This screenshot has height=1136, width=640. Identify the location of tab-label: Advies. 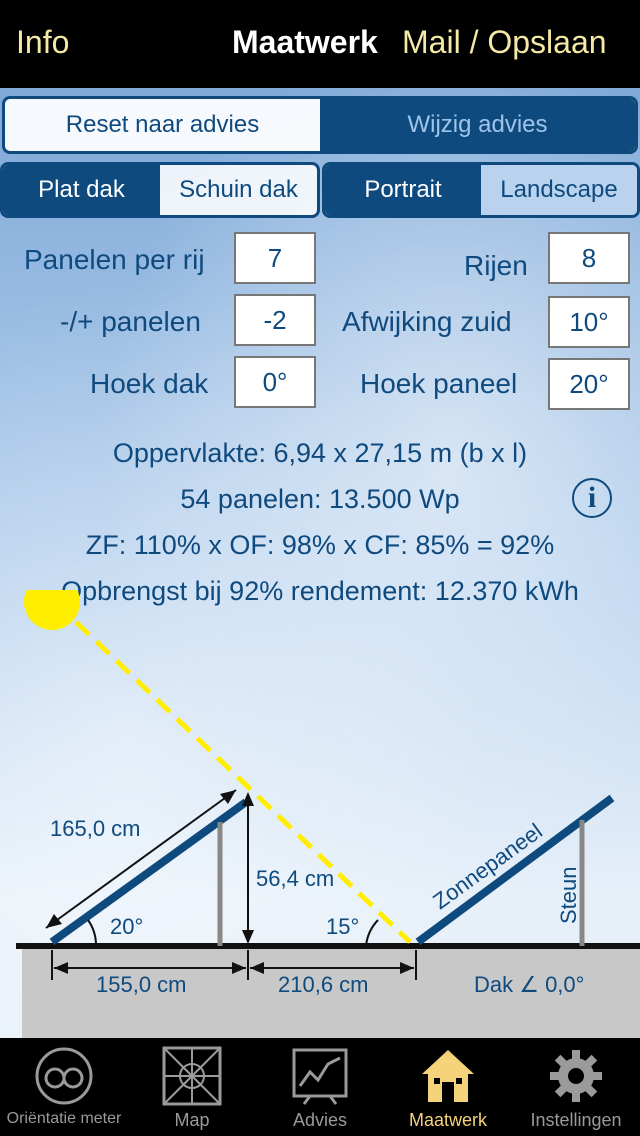
(320, 1120).